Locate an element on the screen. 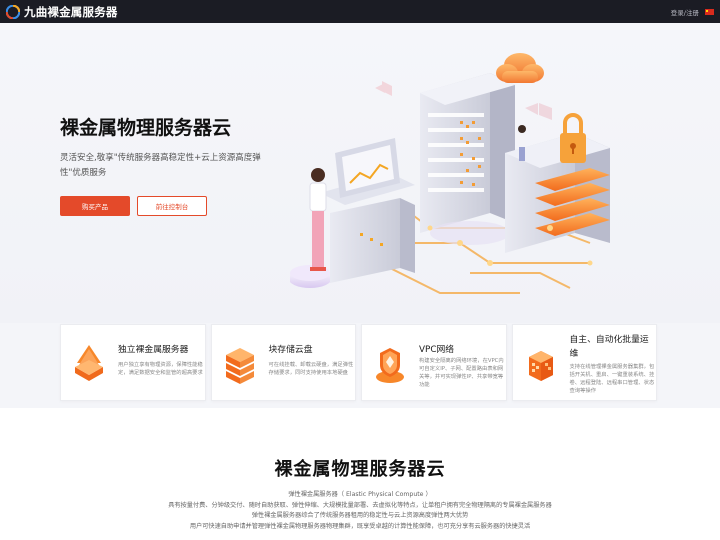 This screenshot has height=540, width=720. feature-description: 可在线挂载、卸载云硬盘，满足弹性存储要求，同时支持使用本地硬盘 is located at coordinates (311, 369).